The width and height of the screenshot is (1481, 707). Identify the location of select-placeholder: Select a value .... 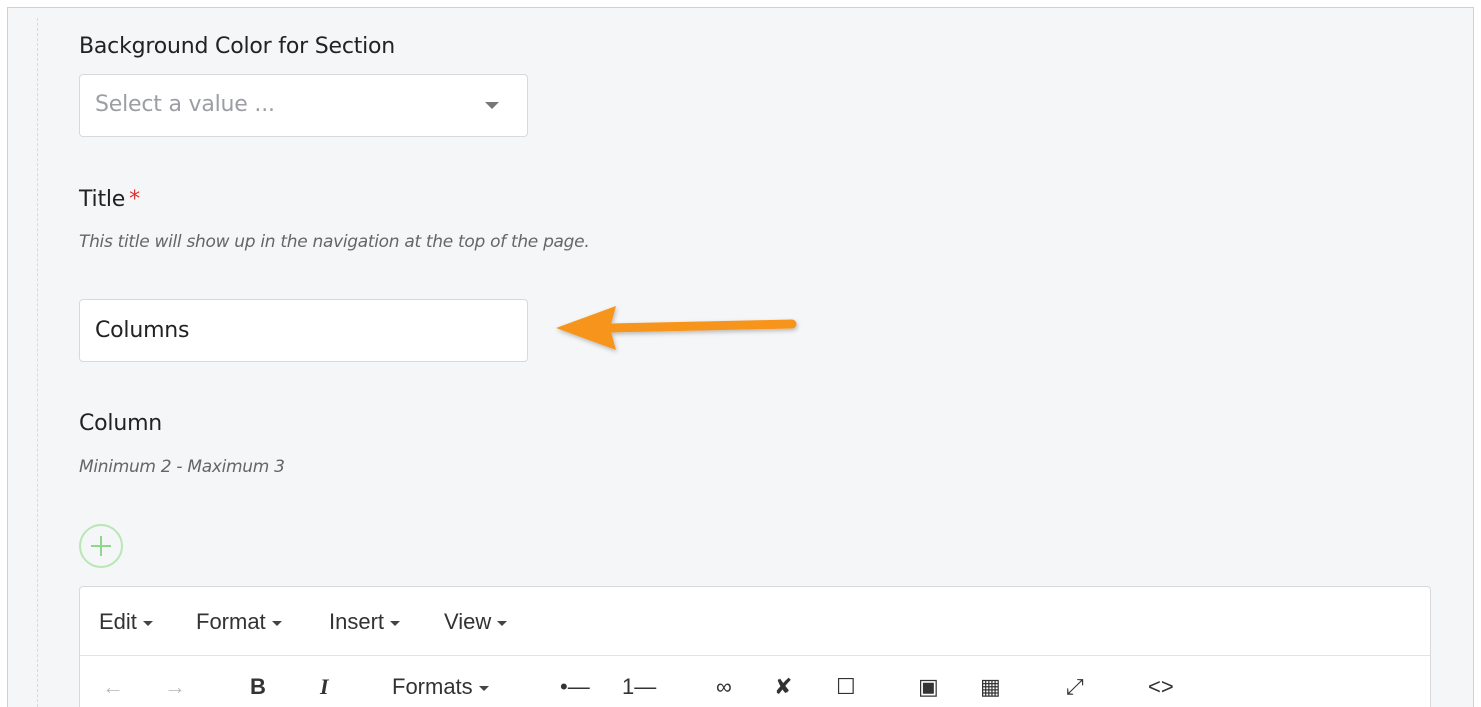
(185, 104).